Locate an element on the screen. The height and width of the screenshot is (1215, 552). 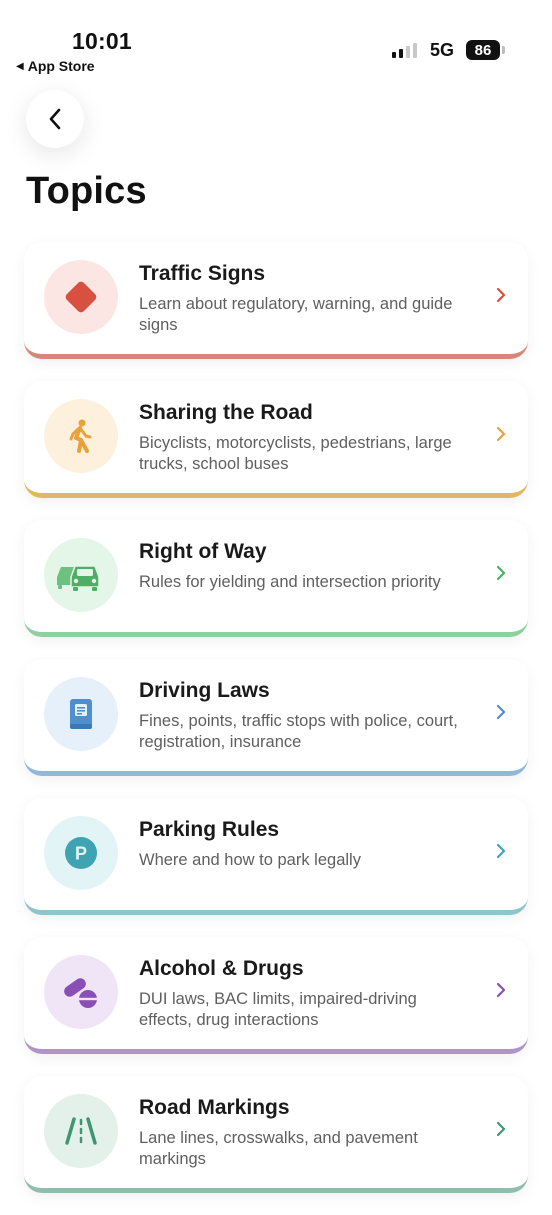
network-type: 5G is located at coordinates (442, 50).